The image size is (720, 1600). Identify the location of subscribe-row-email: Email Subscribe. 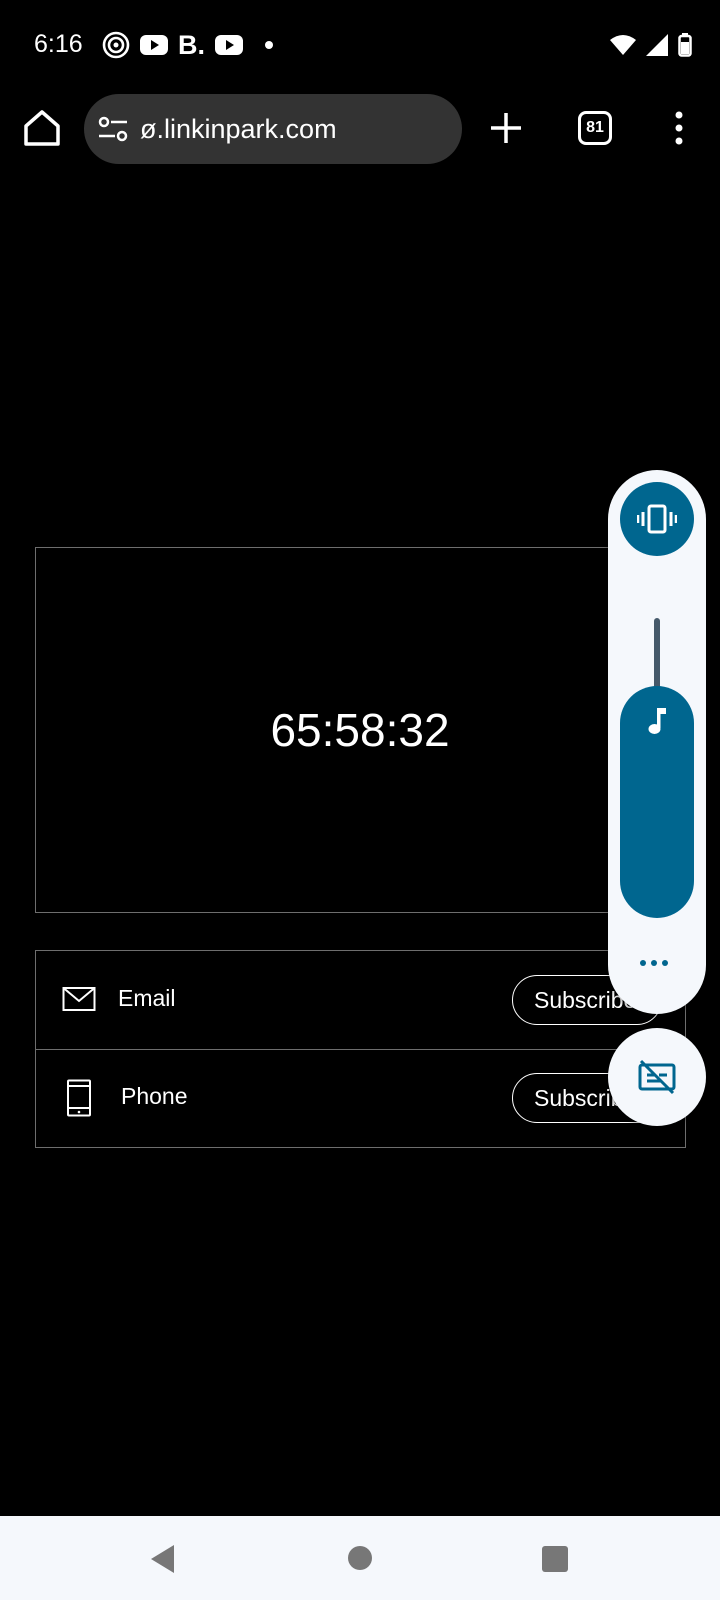
(360, 1000).